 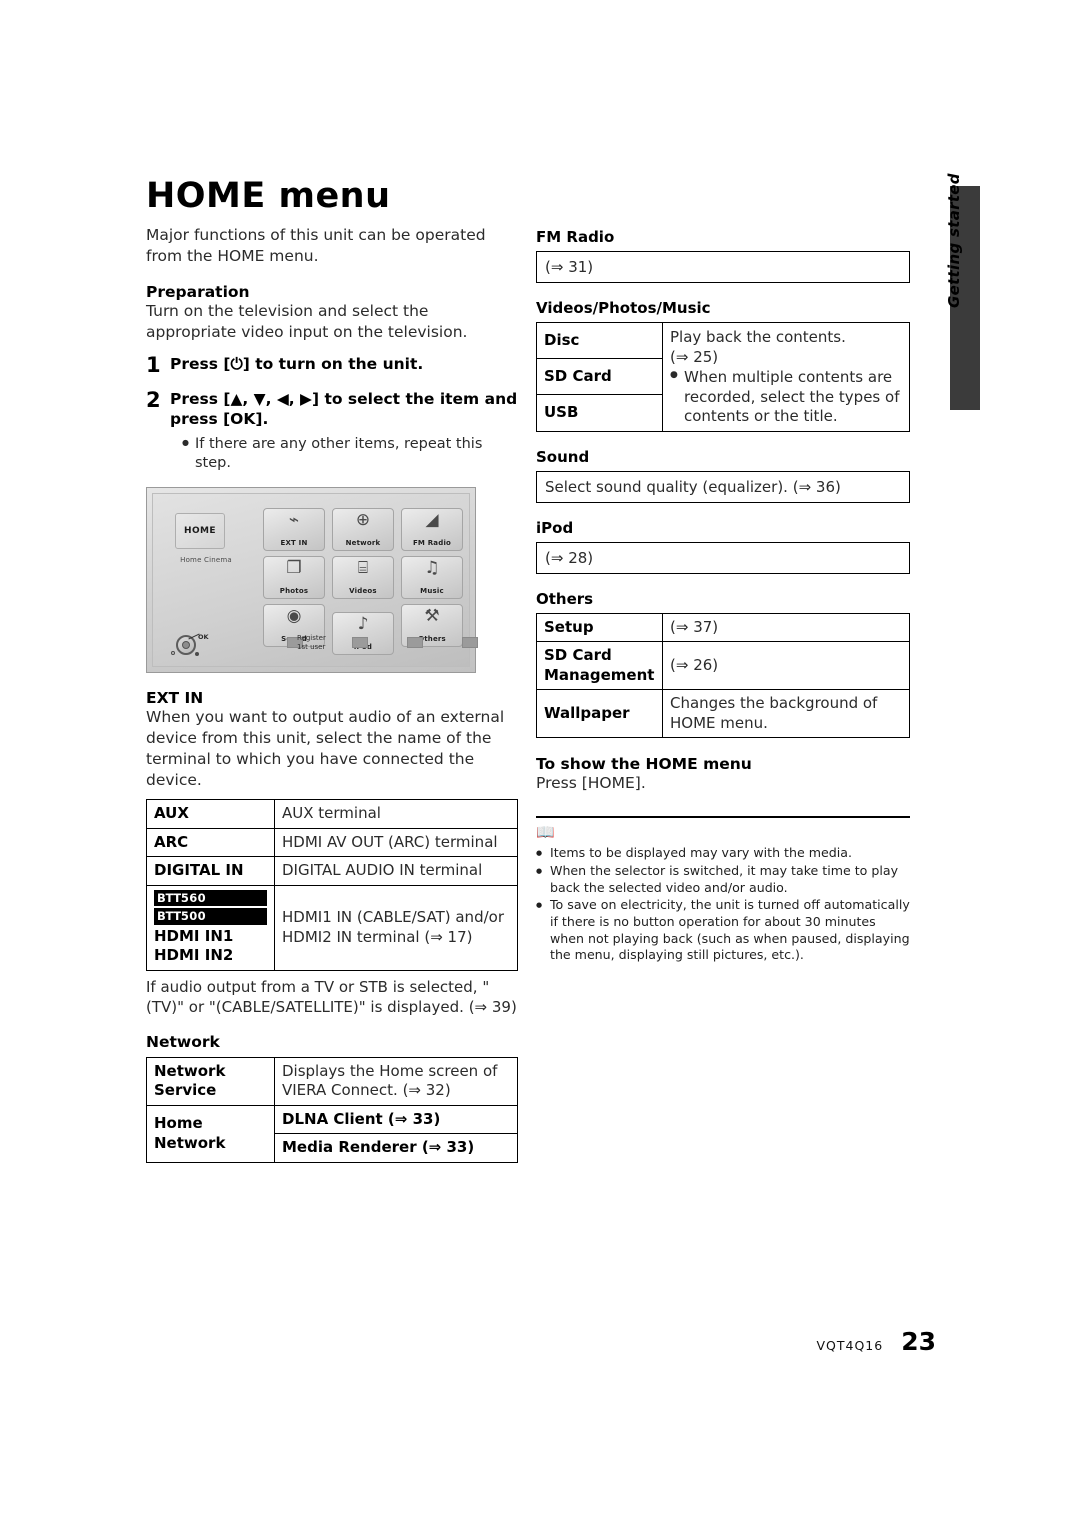 What do you see at coordinates (210, 927) in the screenshot?
I see `ext-in-hdmi-key: BTT560 BTT500 HDMI IN1 HDMI IN2` at bounding box center [210, 927].